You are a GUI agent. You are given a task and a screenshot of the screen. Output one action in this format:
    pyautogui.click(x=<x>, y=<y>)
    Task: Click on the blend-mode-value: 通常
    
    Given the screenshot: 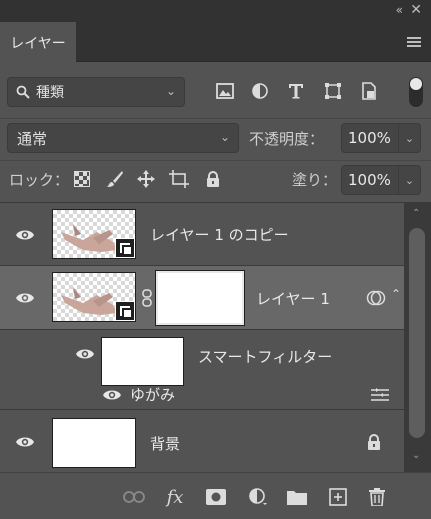 What is the action you would take?
    pyautogui.click(x=32, y=138)
    